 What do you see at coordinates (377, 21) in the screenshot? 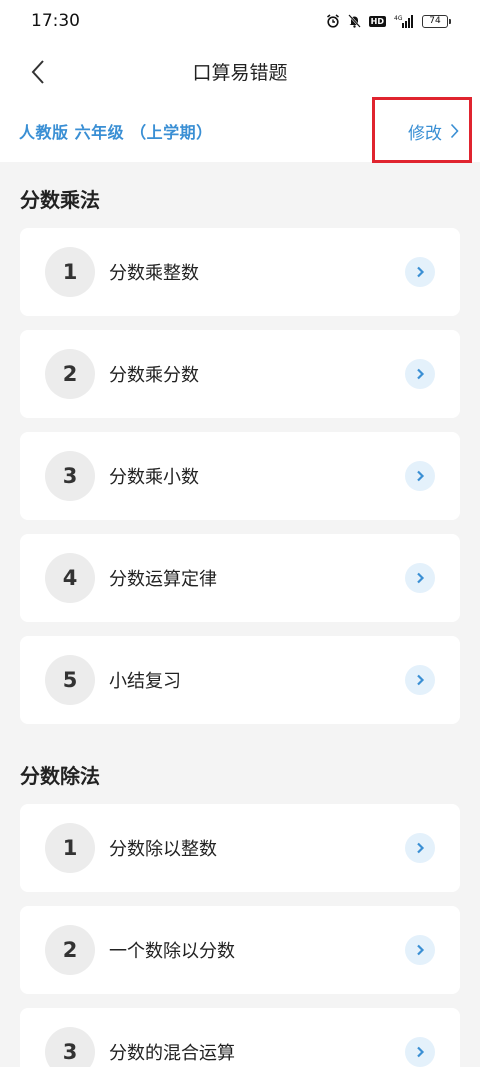
I see `hd-icon: HD` at bounding box center [377, 21].